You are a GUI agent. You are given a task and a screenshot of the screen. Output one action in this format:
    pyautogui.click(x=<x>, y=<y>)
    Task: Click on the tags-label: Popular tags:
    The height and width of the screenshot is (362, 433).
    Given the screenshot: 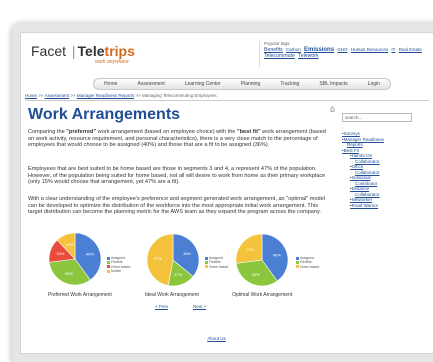 What is the action you would take?
    pyautogui.click(x=277, y=43)
    